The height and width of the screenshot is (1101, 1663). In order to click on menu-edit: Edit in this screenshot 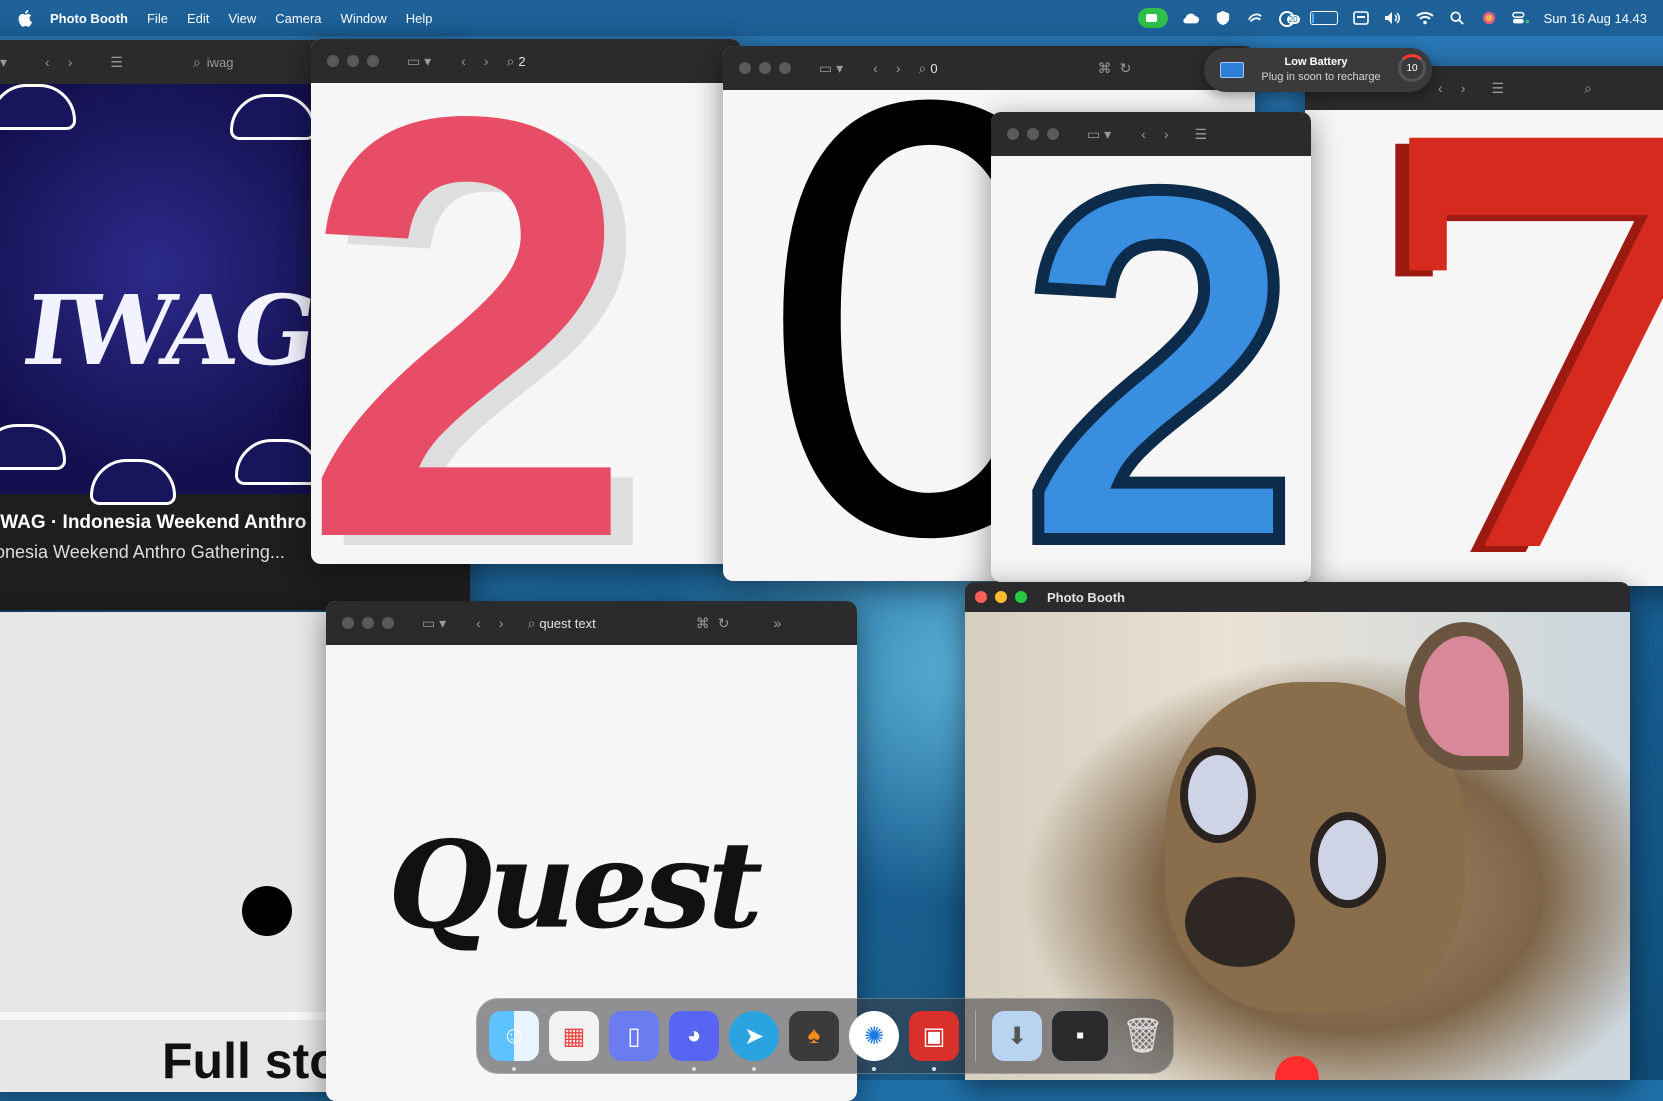, I will do `click(198, 18)`.